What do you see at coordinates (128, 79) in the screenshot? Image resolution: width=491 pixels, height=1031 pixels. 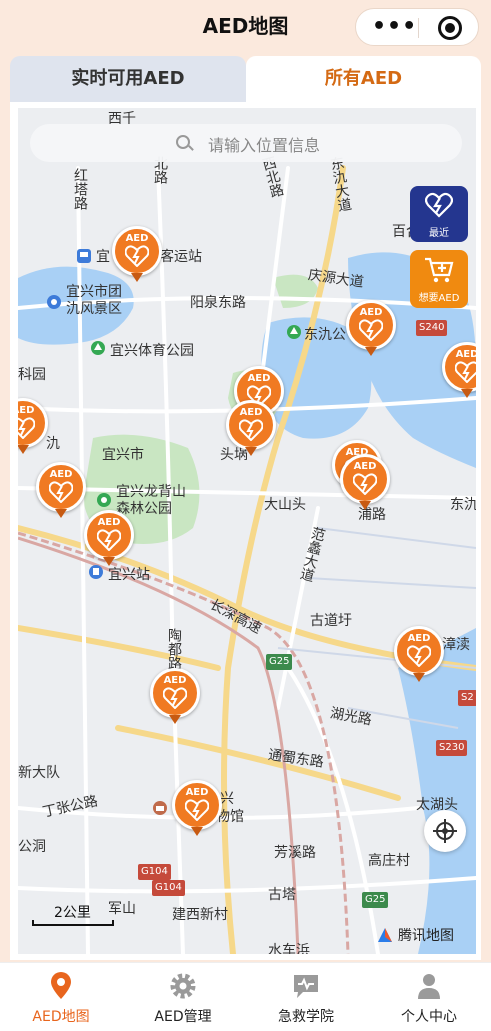 I see `tab-realtime-aed: 实时可用AED` at bounding box center [128, 79].